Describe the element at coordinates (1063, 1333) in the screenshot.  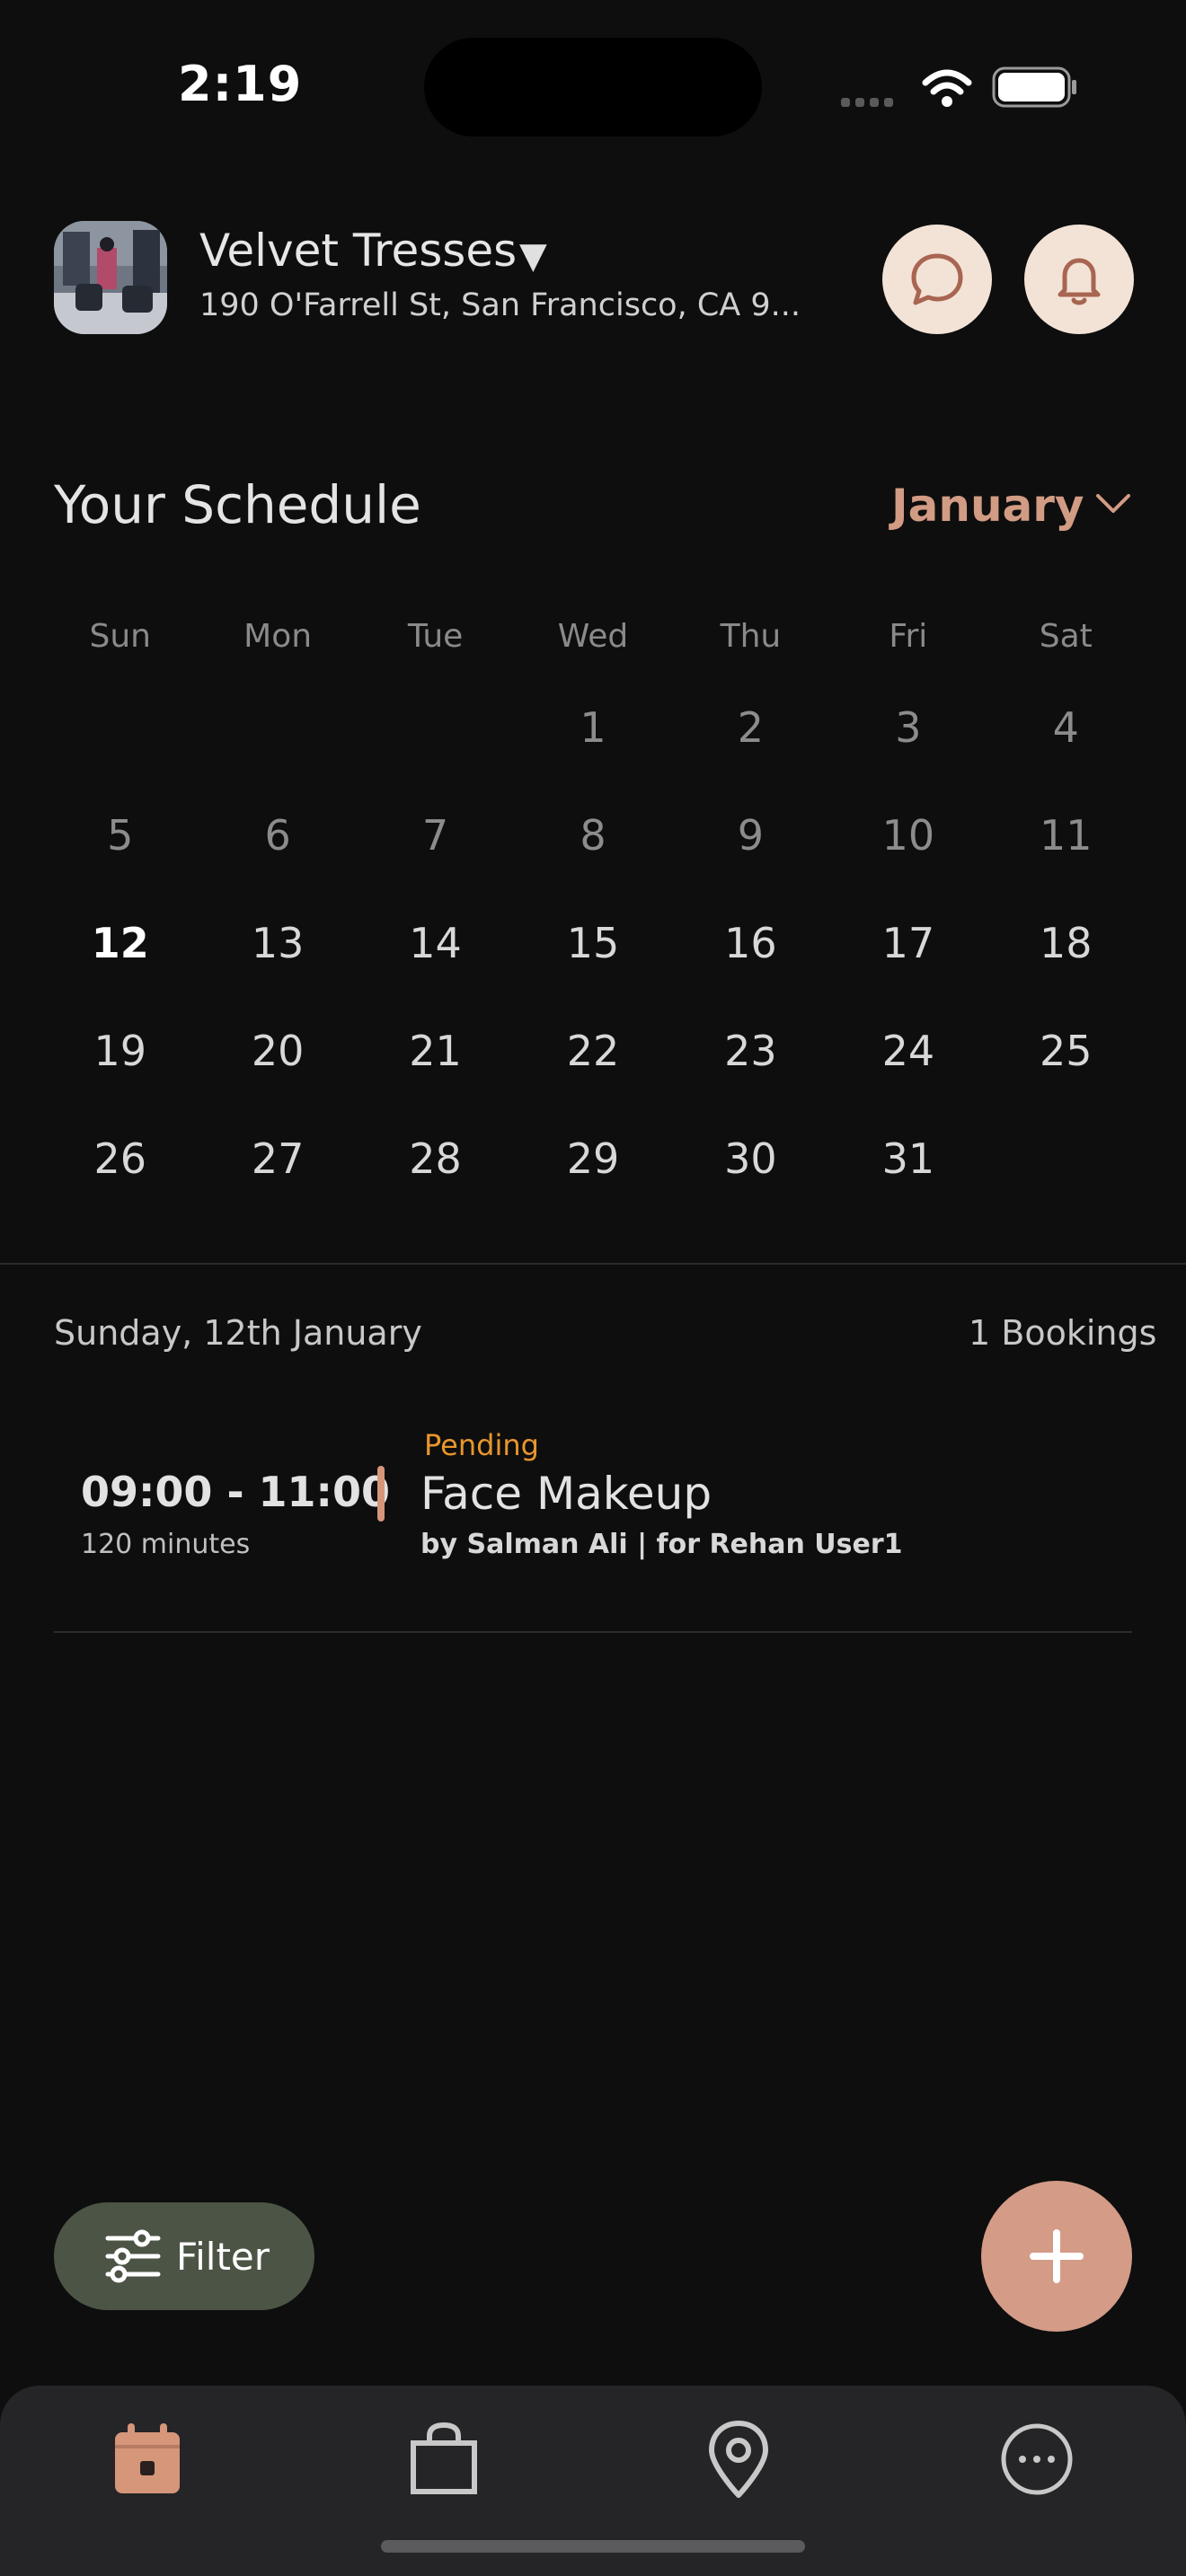
I see `bookings-count: 1 Bookings` at that location.